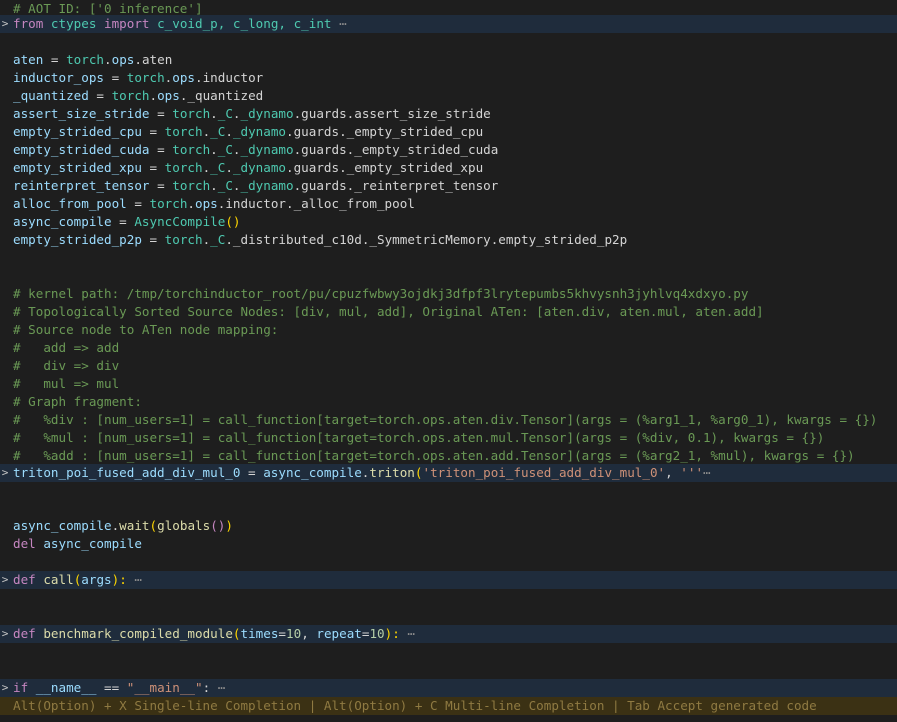 The width and height of the screenshot is (897, 722). I want to click on code-text: # Graph fragment:, so click(77, 402).